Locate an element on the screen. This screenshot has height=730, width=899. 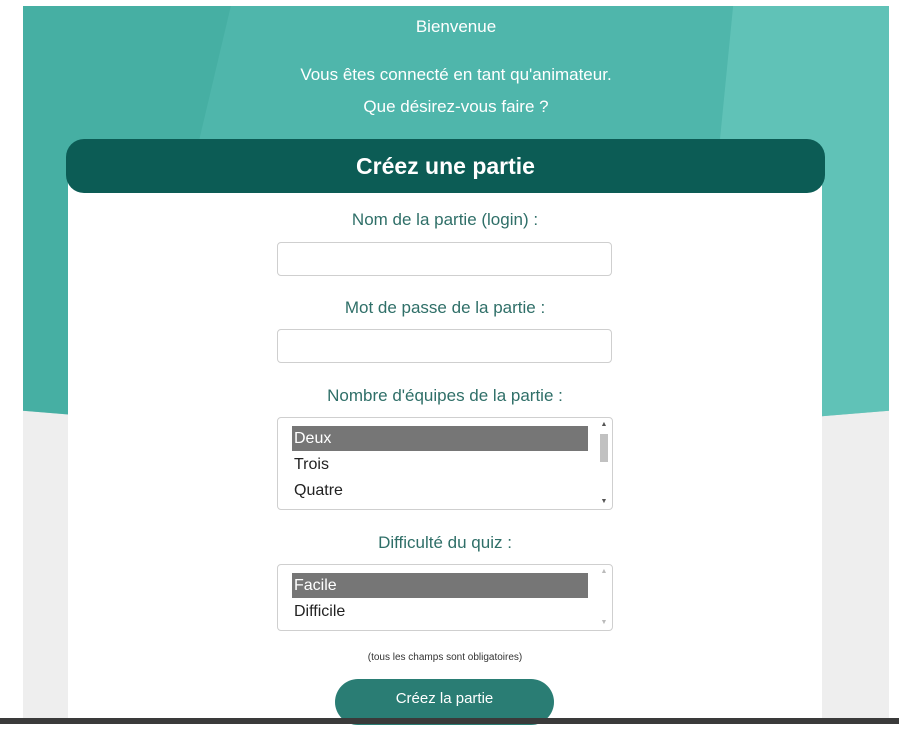
difficulty-option-facile: Facile is located at coordinates (440, 585).